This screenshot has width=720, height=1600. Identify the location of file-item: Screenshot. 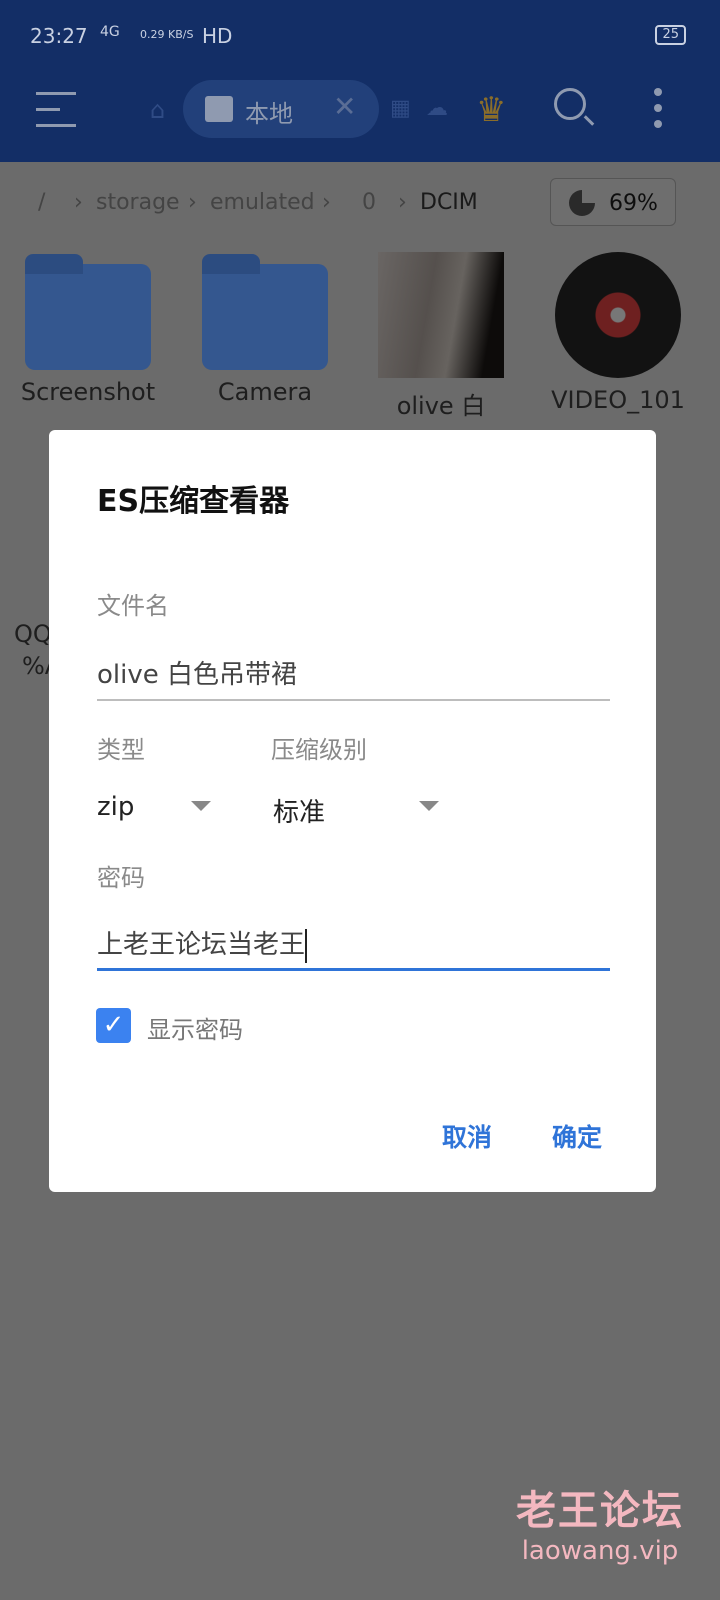
(88, 331).